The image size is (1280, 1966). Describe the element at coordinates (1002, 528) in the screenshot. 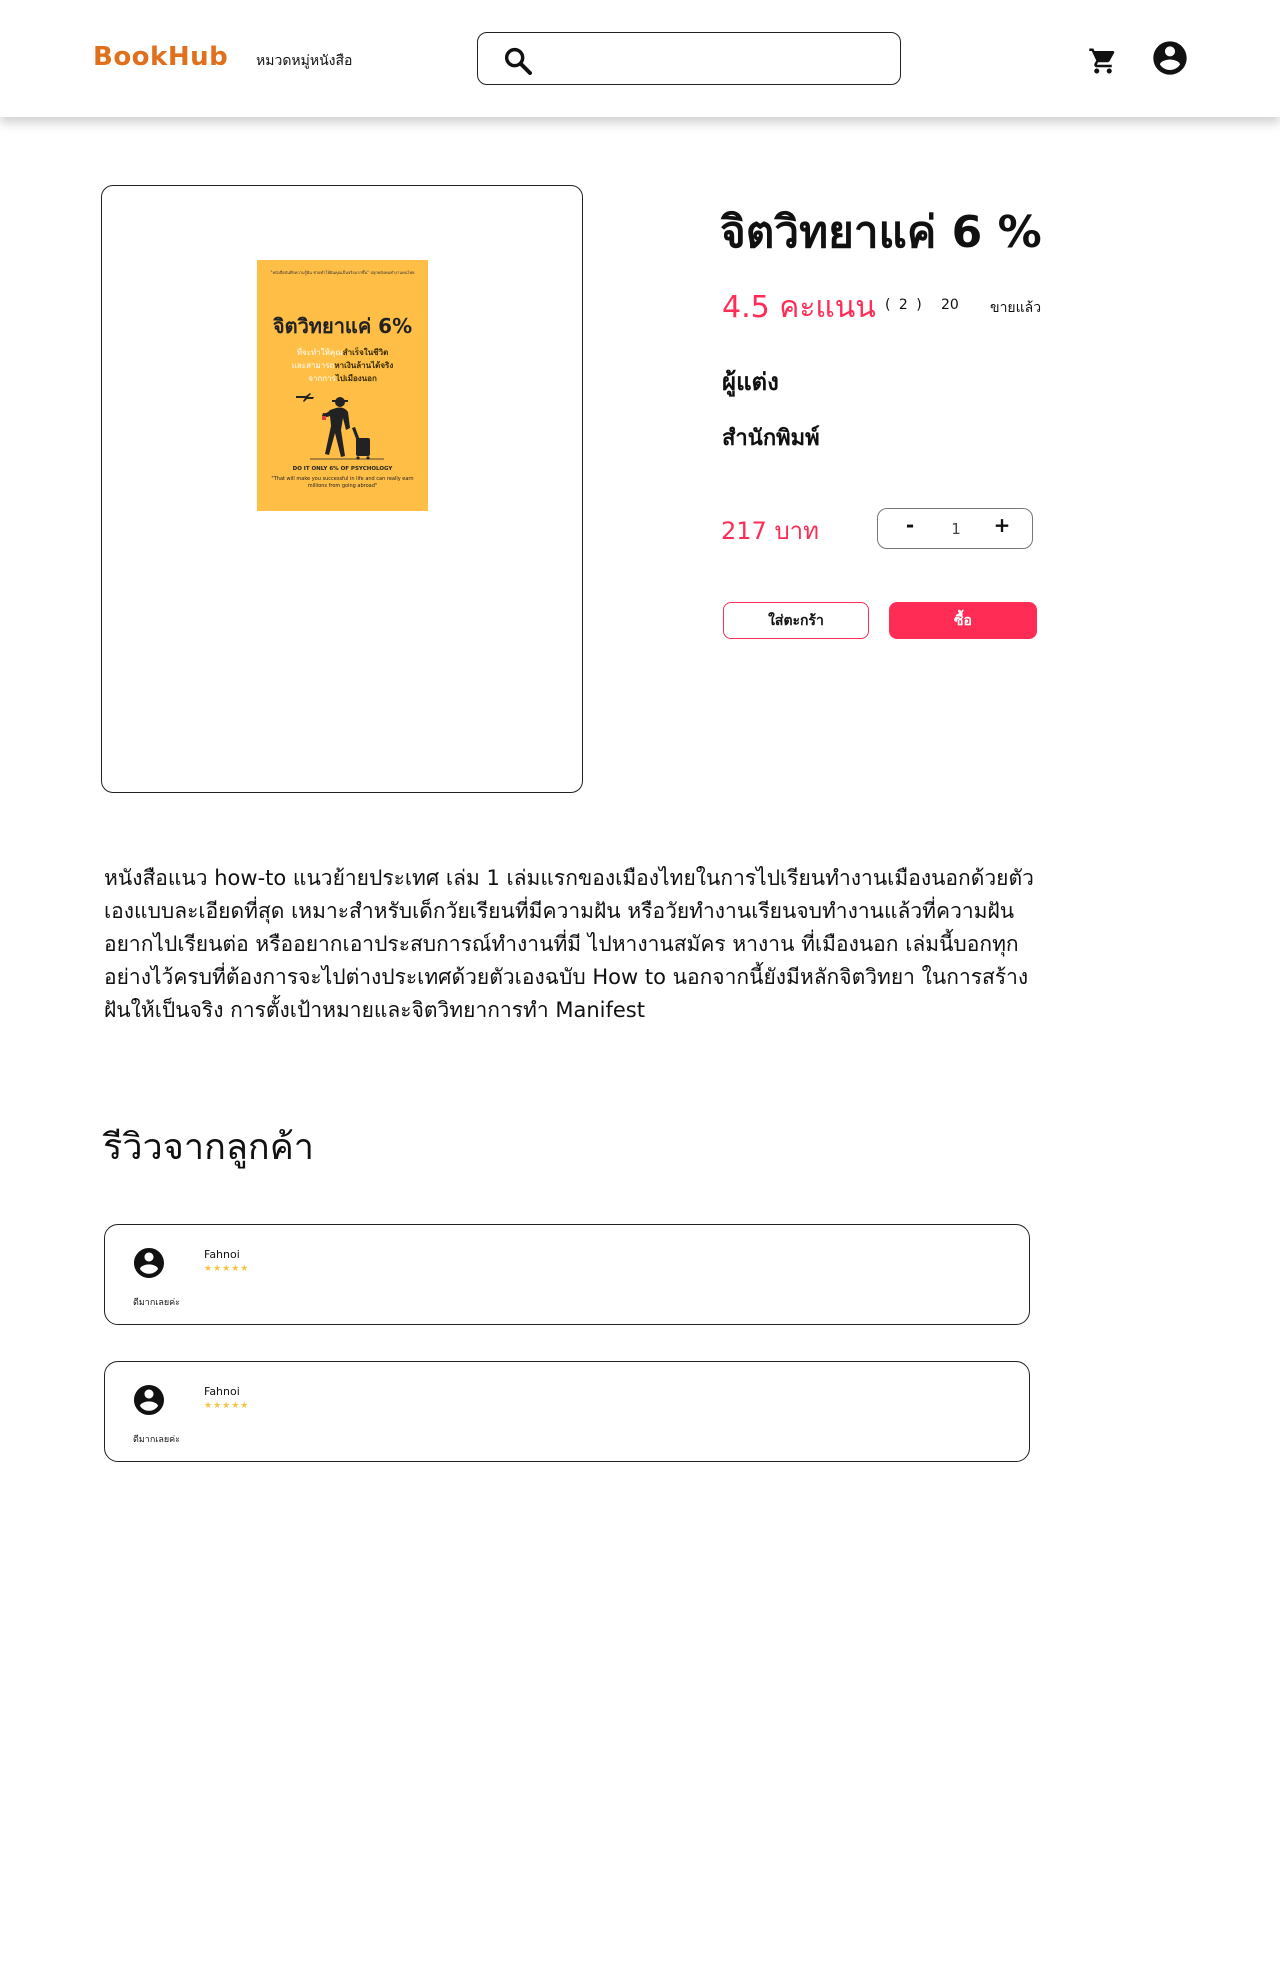

I see `quantity-increase-button: +` at that location.